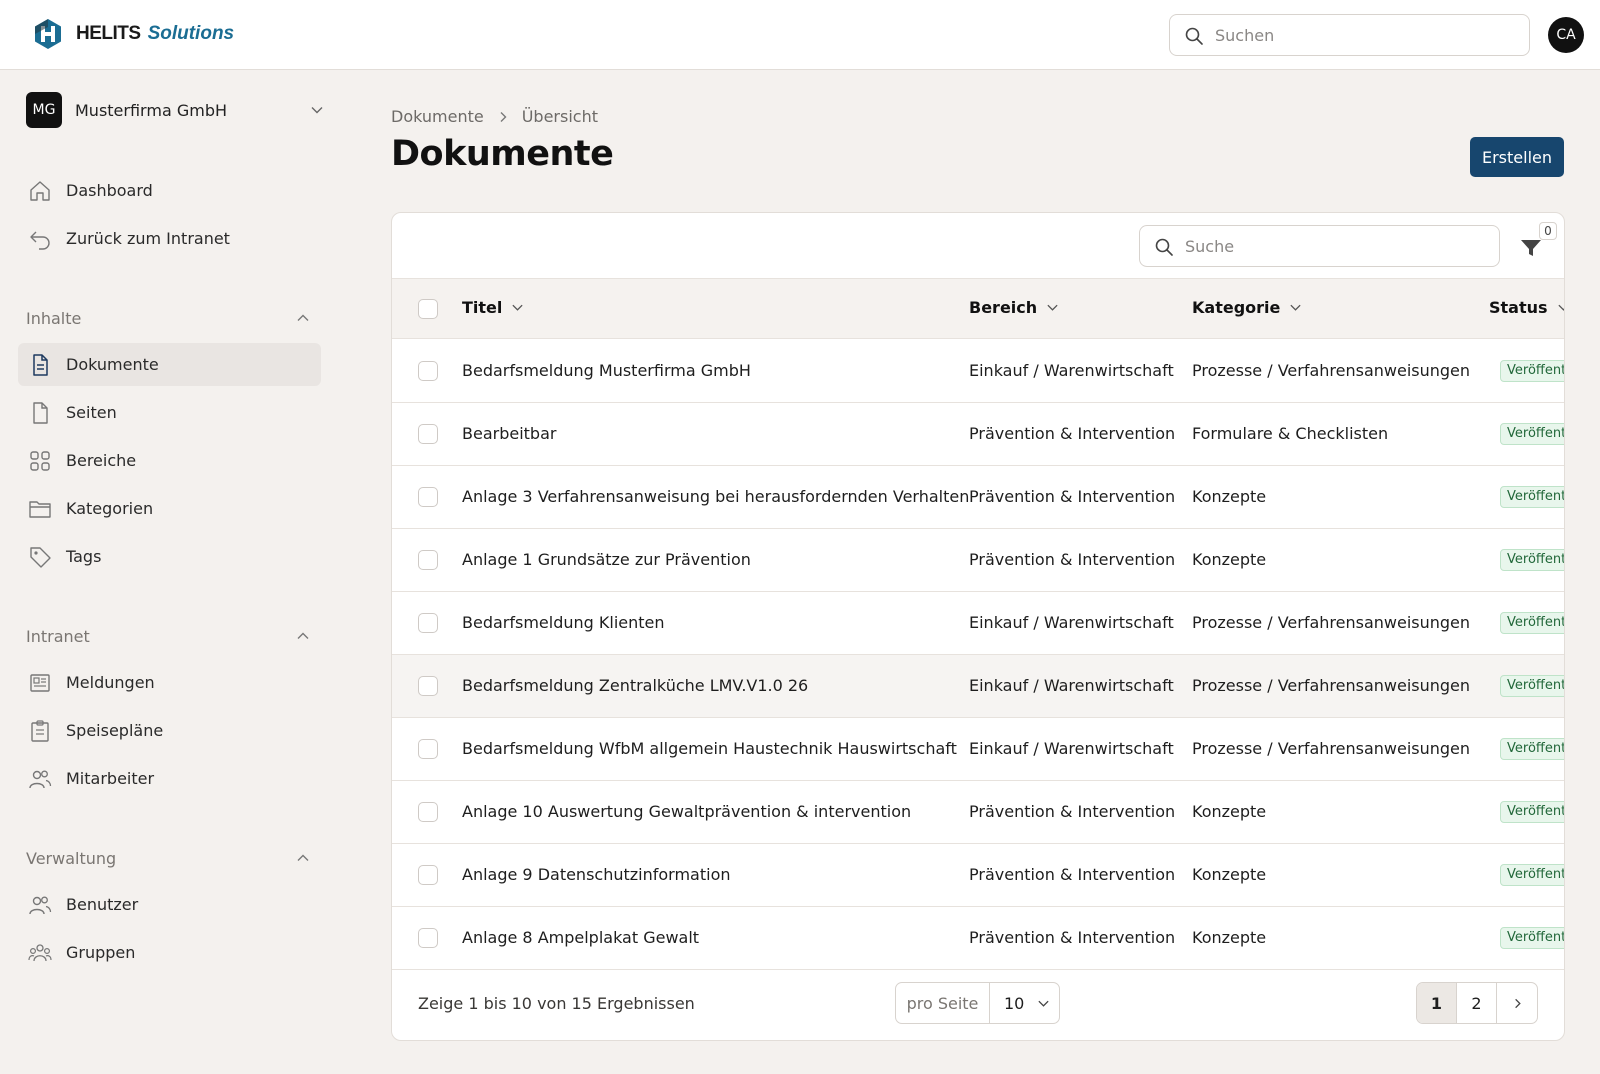 This screenshot has width=1600, height=1074. What do you see at coordinates (1518, 307) in the screenshot?
I see `column-header-label: Status` at bounding box center [1518, 307].